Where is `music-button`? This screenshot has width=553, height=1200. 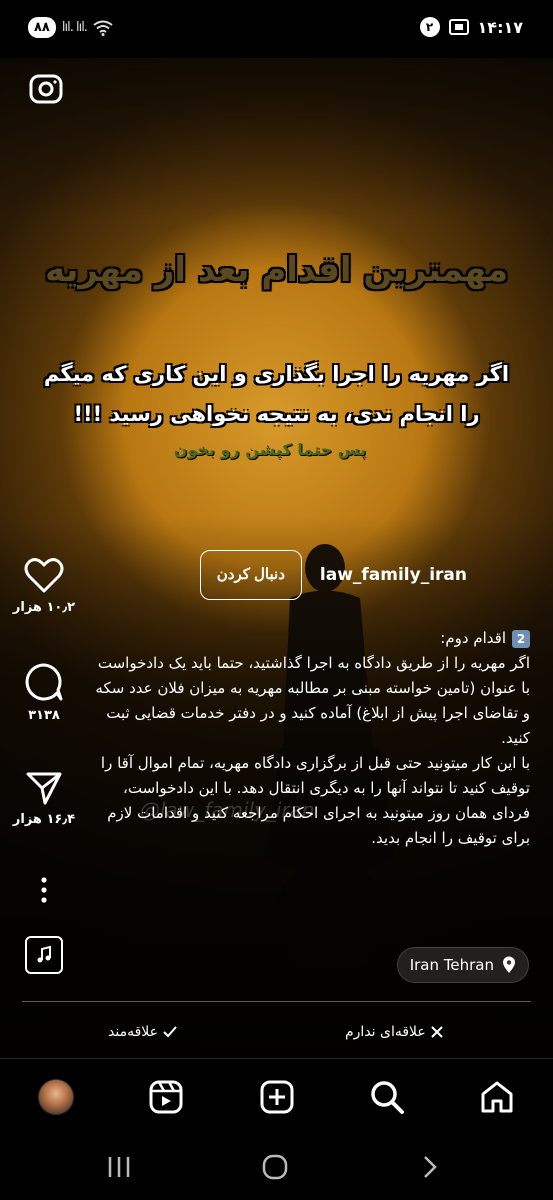 music-button is located at coordinates (44, 955).